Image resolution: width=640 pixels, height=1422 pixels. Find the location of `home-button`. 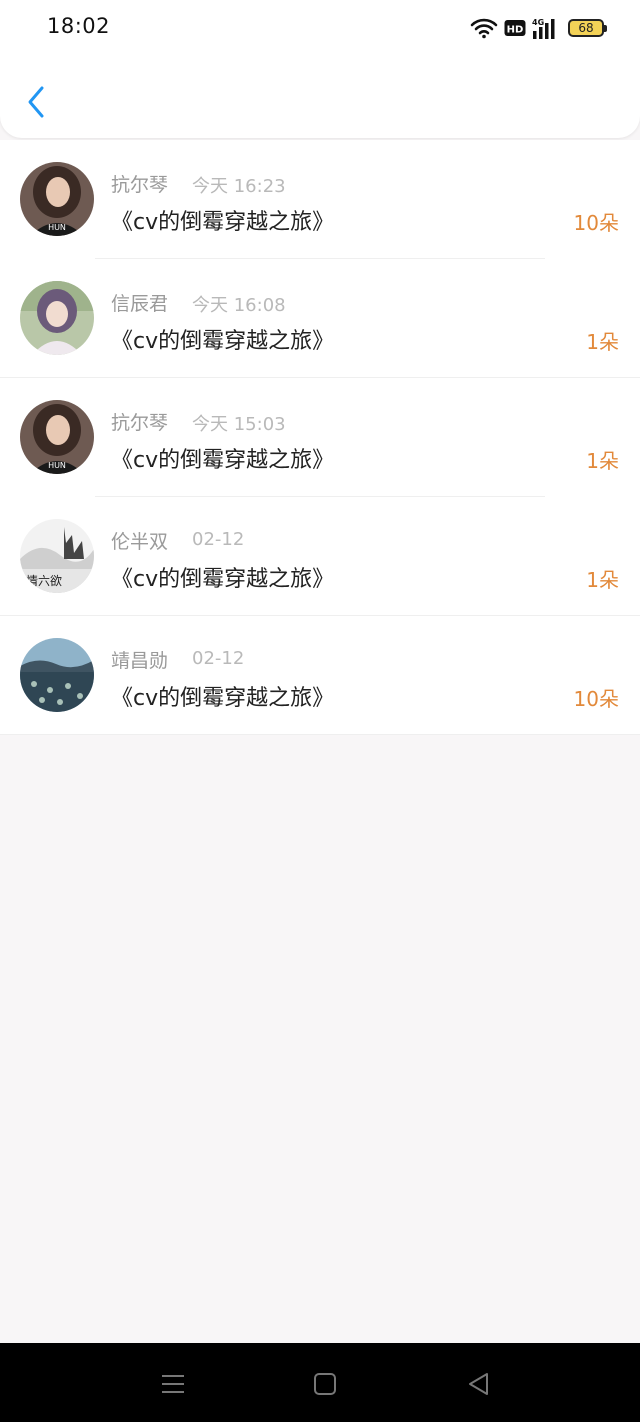

home-button is located at coordinates (325, 1384).